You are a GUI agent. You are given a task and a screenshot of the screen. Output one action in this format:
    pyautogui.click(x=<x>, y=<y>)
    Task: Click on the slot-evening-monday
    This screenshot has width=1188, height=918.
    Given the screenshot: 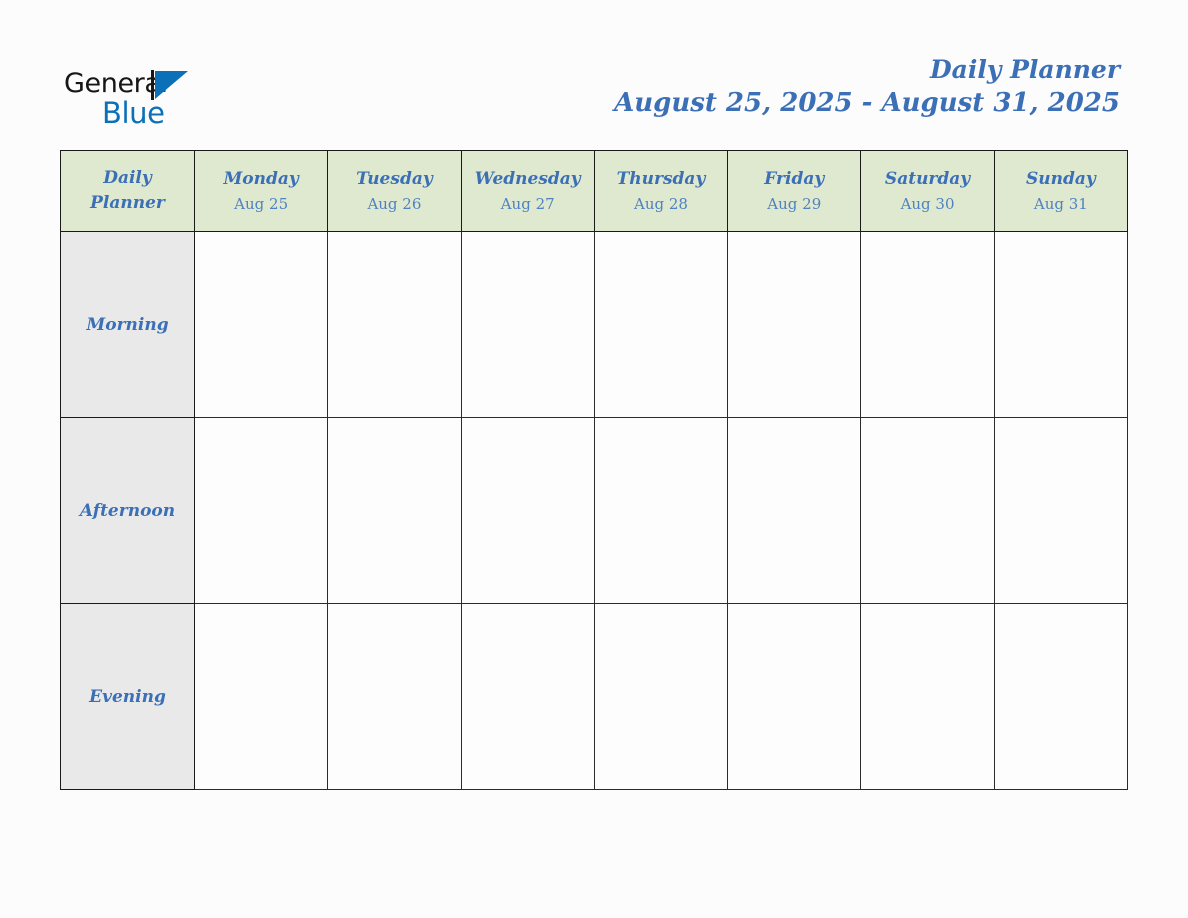 What is the action you would take?
    pyautogui.click(x=261, y=696)
    